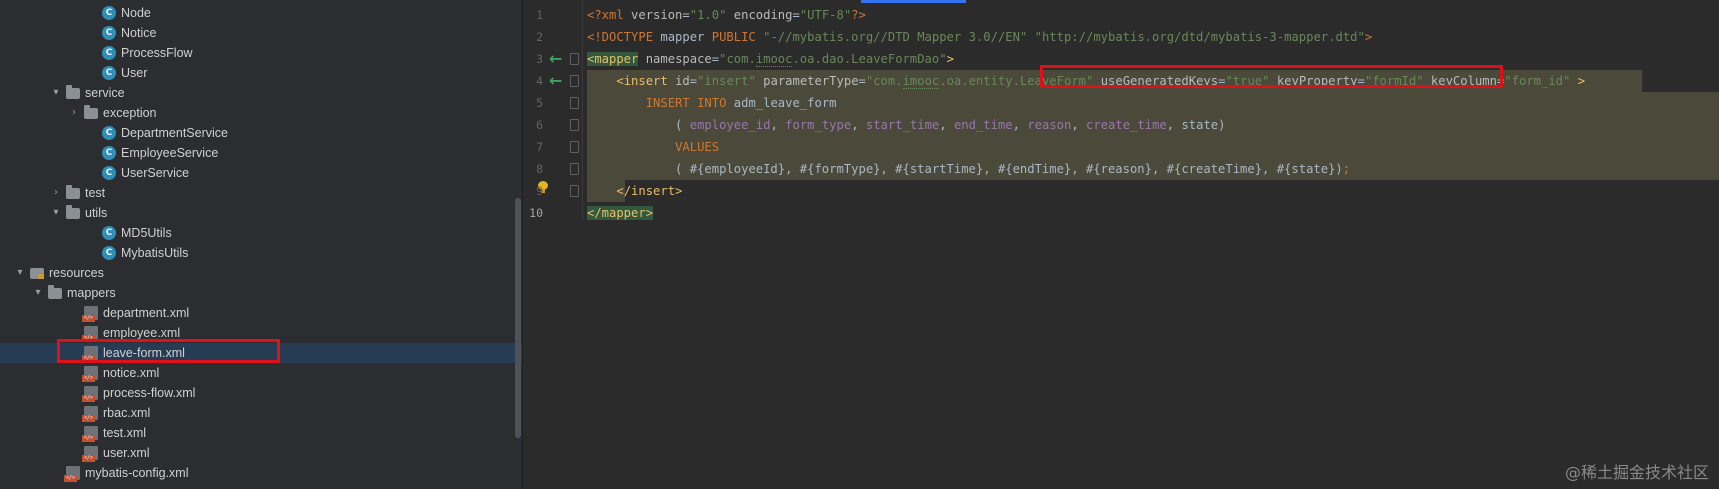 Image resolution: width=1719 pixels, height=489 pixels. Describe the element at coordinates (811, 81) in the screenshot. I see `code-token: parameterType` at that location.